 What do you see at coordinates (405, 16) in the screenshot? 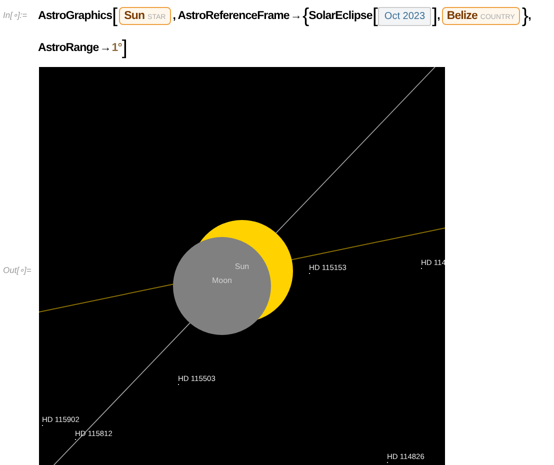
I see `date-object: Oct 2023` at bounding box center [405, 16].